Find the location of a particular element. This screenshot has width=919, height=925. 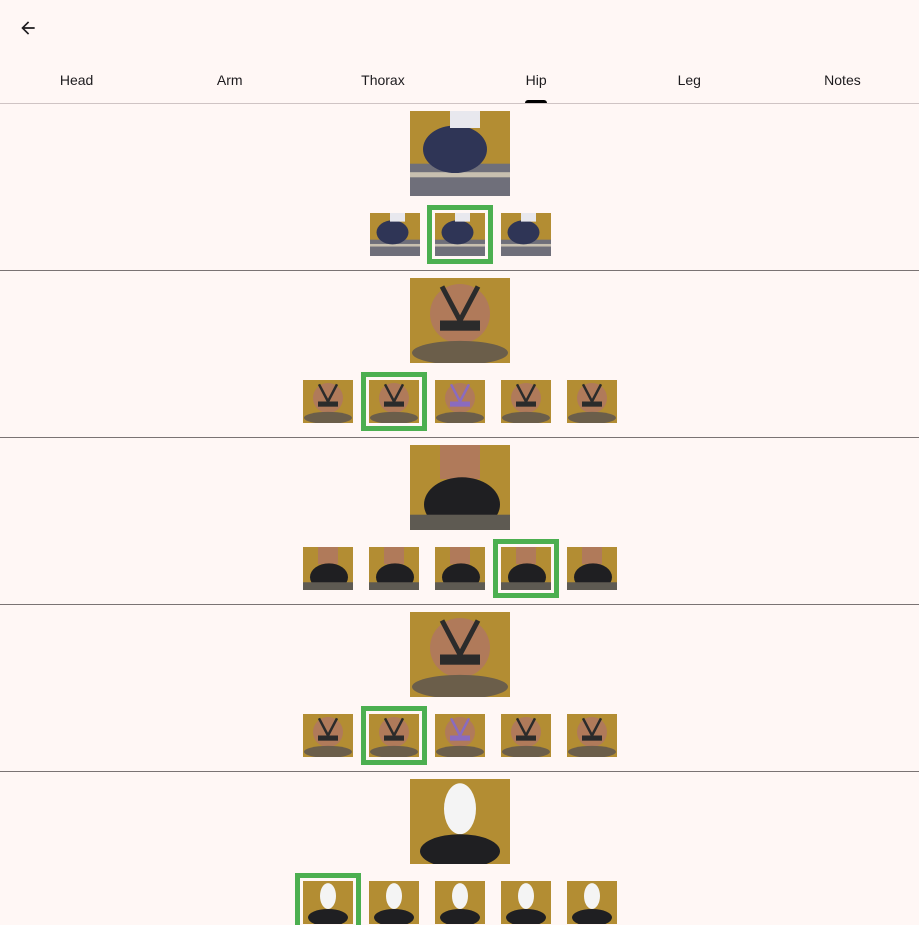

app-bar is located at coordinates (459, 28).